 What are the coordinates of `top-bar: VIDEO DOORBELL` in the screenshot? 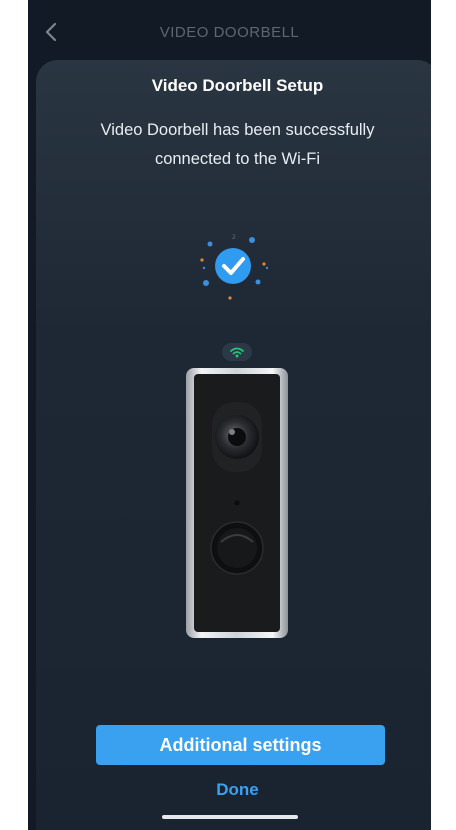 It's located at (229, 30).